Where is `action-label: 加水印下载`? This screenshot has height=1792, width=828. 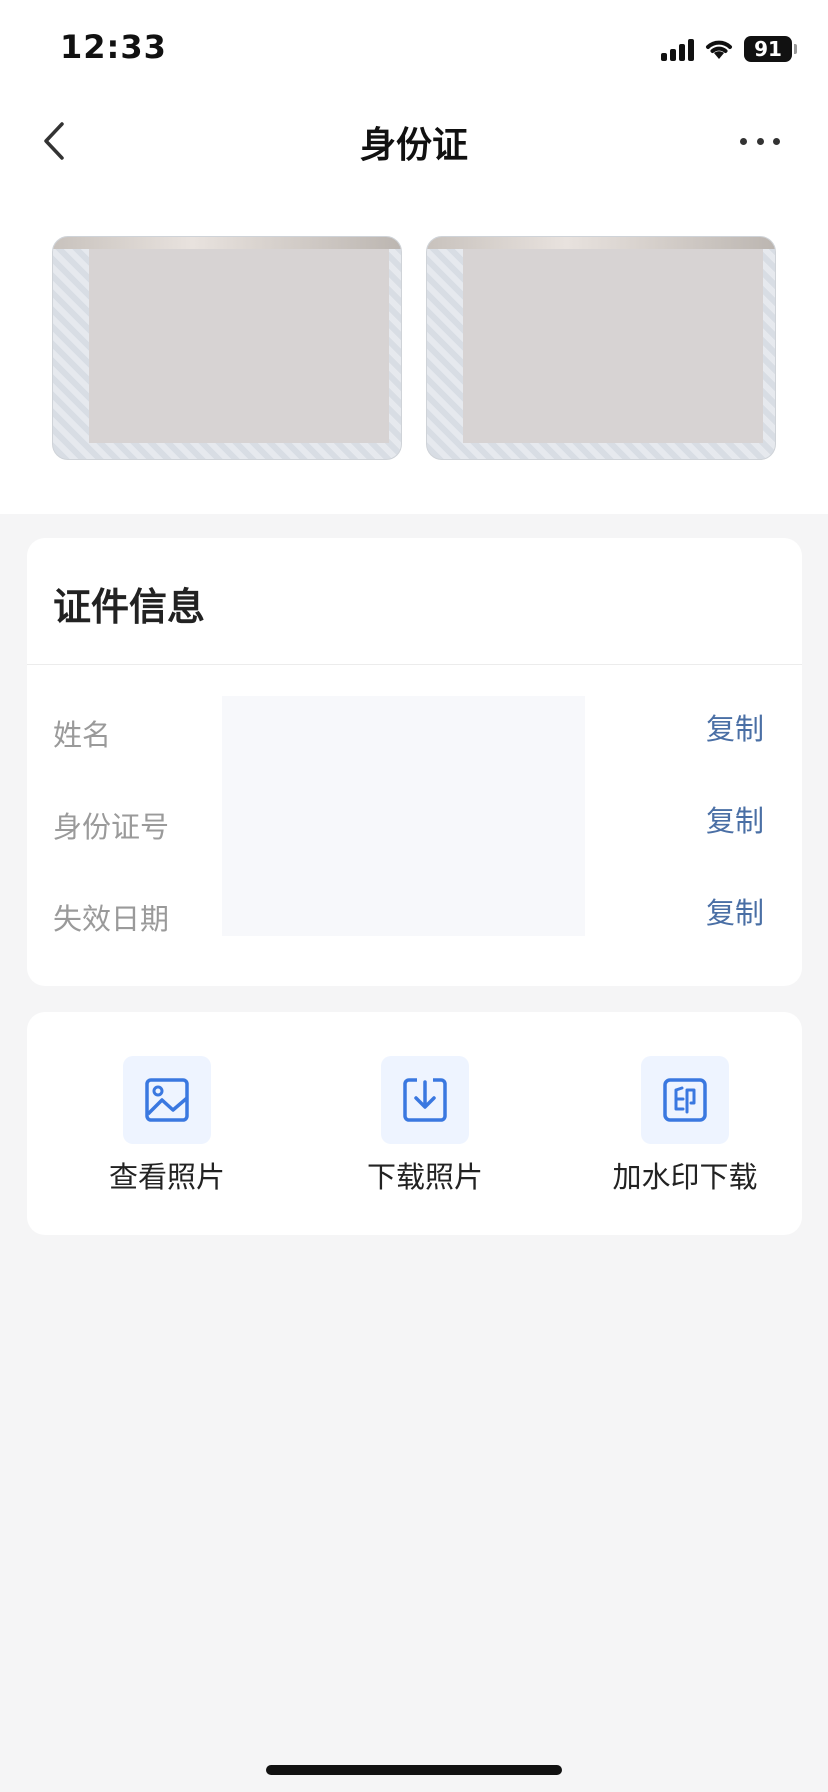 action-label: 加水印下载 is located at coordinates (685, 1177).